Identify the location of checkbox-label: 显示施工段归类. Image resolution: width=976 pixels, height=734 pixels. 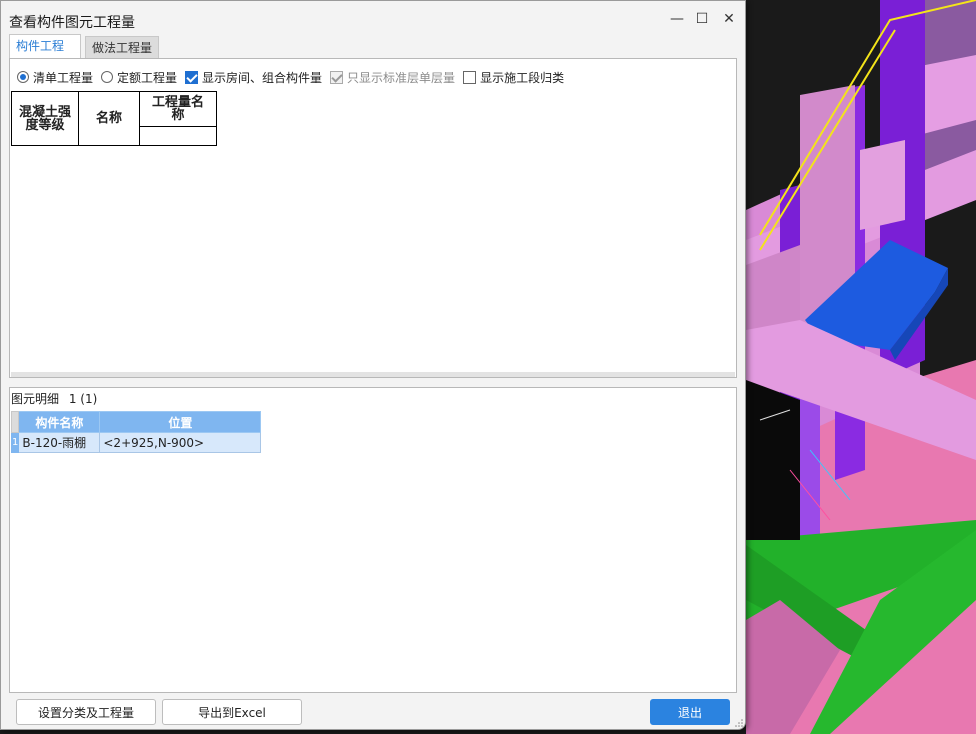
(522, 77).